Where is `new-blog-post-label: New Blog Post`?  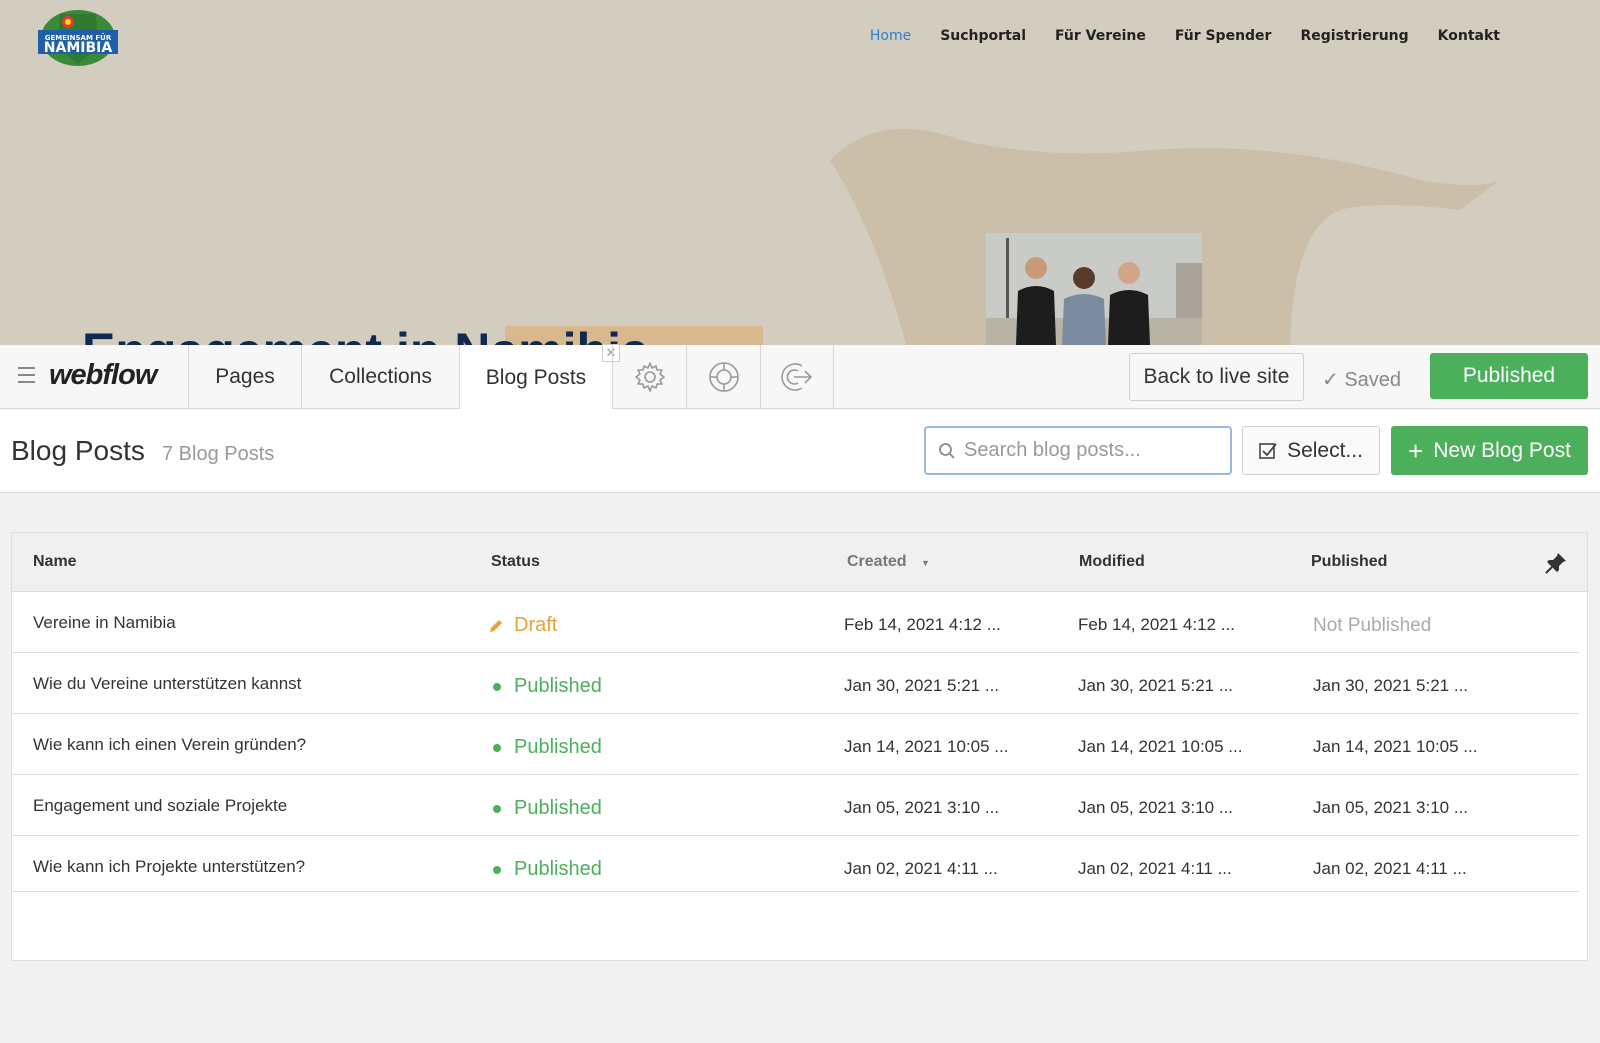 new-blog-post-label: New Blog Post is located at coordinates (1502, 450).